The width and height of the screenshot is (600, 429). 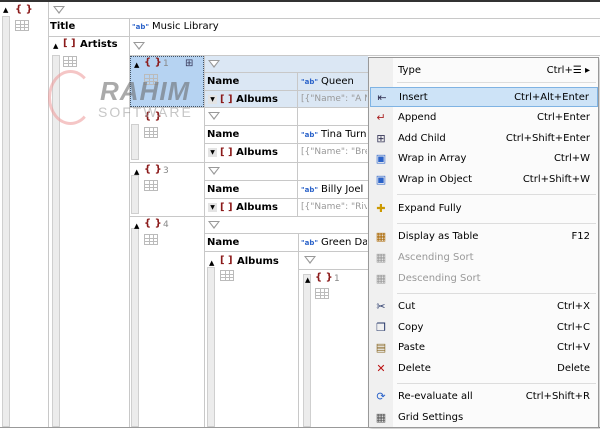 I want to click on menu-item-reevaluate: ⟳ Re-evaluate all Ctrl+Shift+R, so click(x=484, y=397).